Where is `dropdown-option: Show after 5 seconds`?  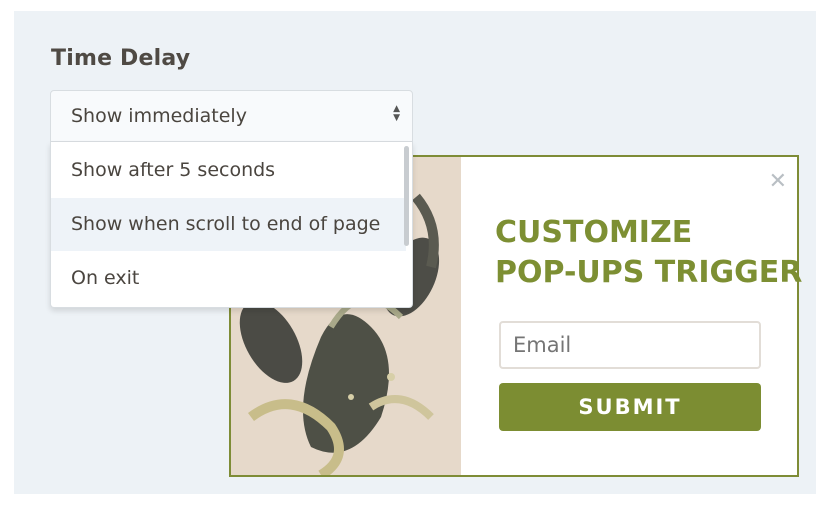 dropdown-option: Show after 5 seconds is located at coordinates (228, 170).